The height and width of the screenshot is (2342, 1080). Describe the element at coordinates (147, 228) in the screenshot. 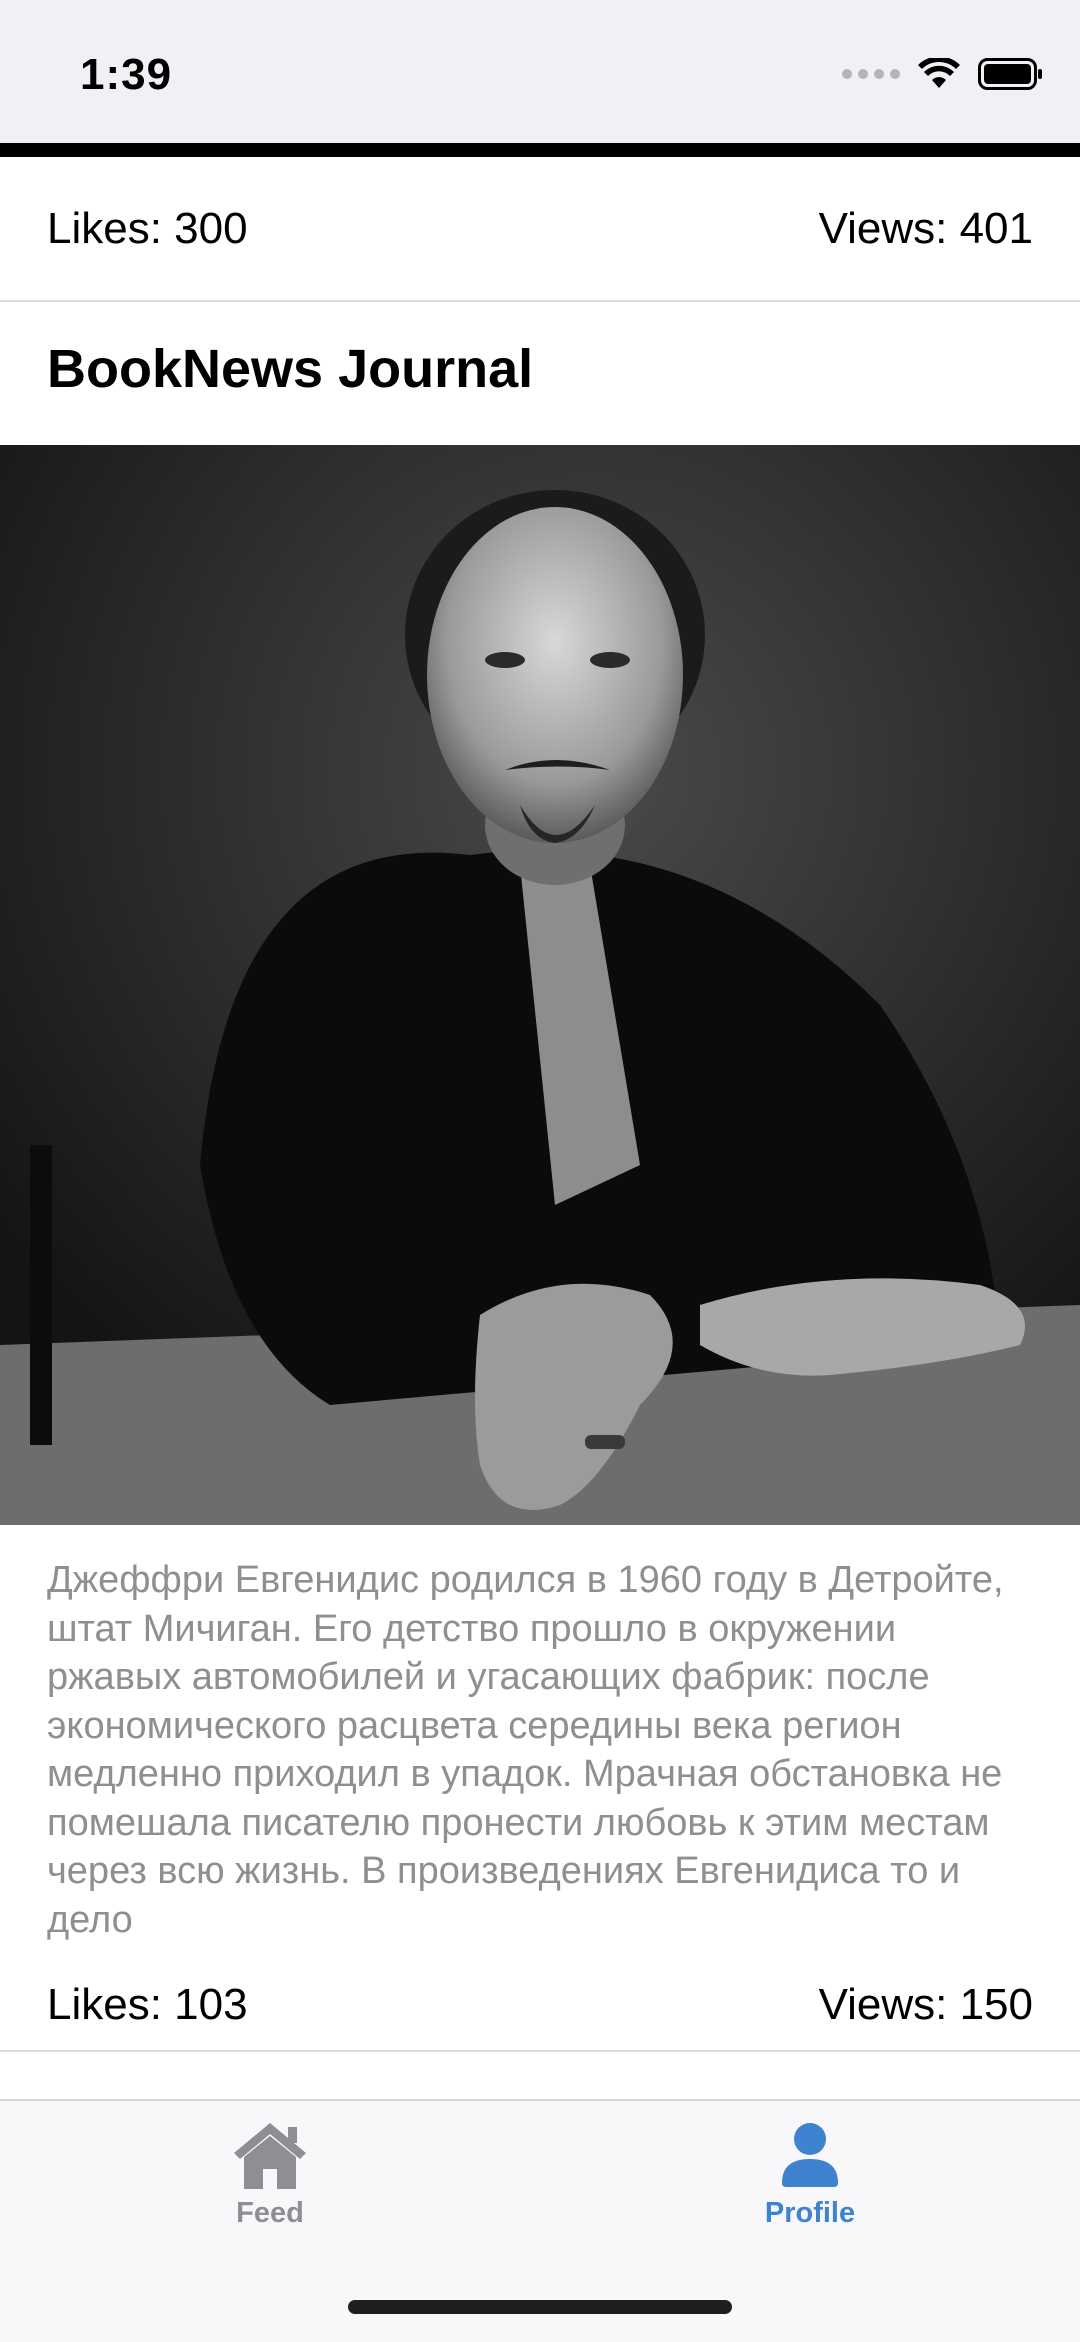

I see `likes-count: Likes: 300` at that location.